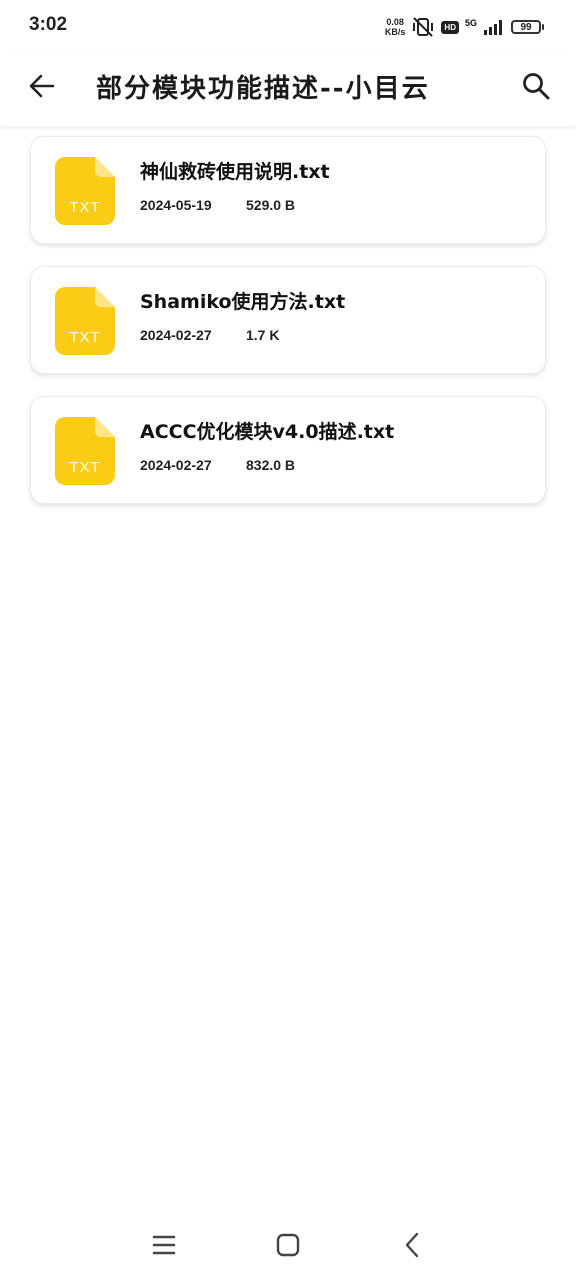 This screenshot has height=1280, width=576. What do you see at coordinates (395, 32) in the screenshot?
I see `net-speed-unit: KB/s` at bounding box center [395, 32].